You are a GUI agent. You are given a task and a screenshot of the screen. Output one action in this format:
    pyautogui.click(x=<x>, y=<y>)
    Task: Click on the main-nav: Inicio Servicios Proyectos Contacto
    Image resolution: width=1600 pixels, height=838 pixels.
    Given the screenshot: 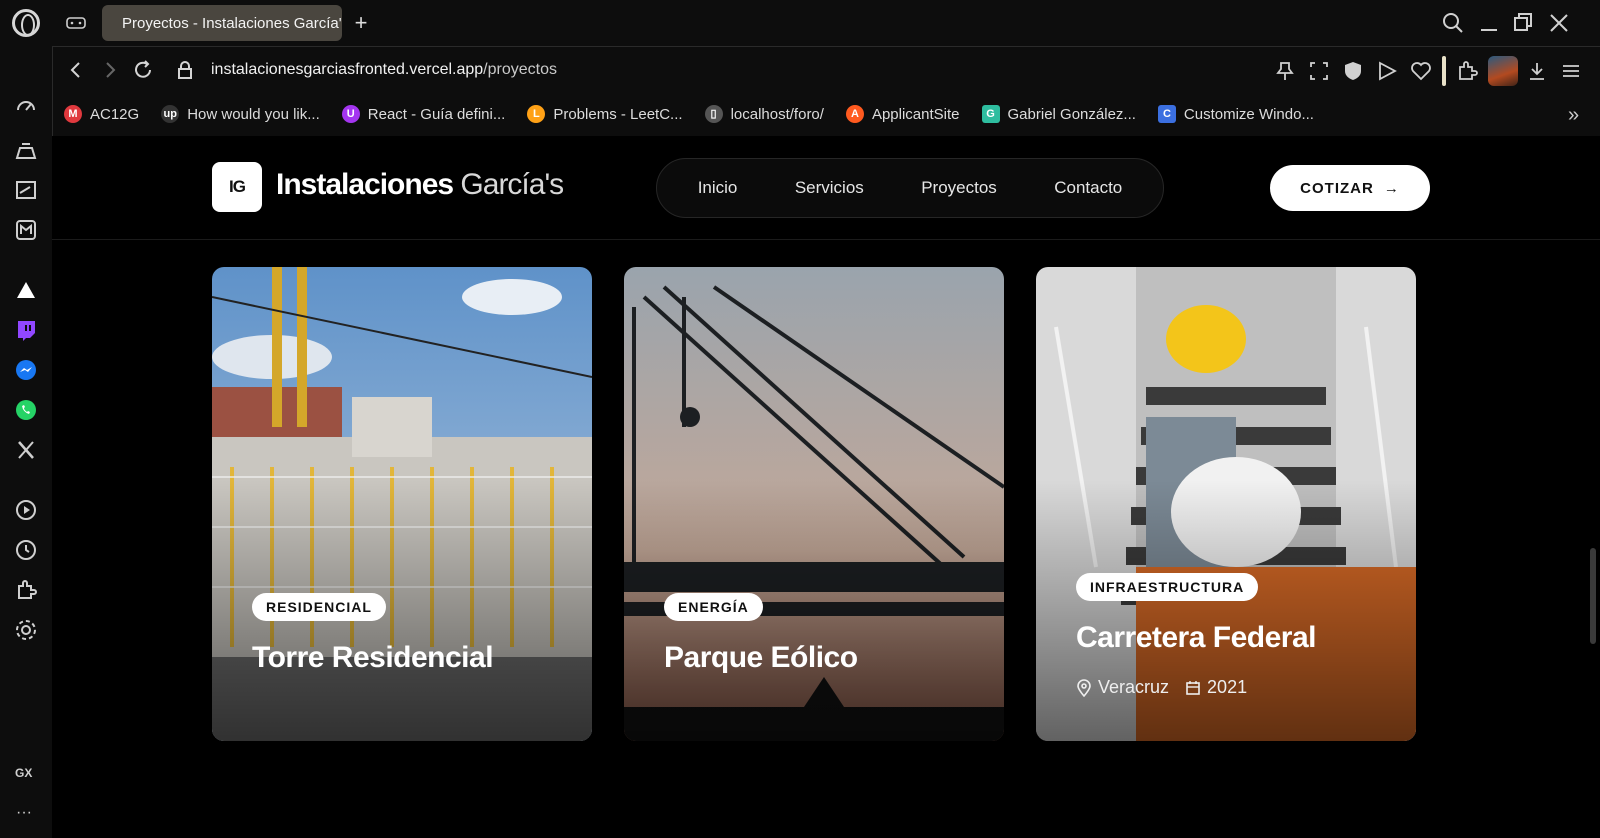 What is the action you would take?
    pyautogui.click(x=910, y=188)
    